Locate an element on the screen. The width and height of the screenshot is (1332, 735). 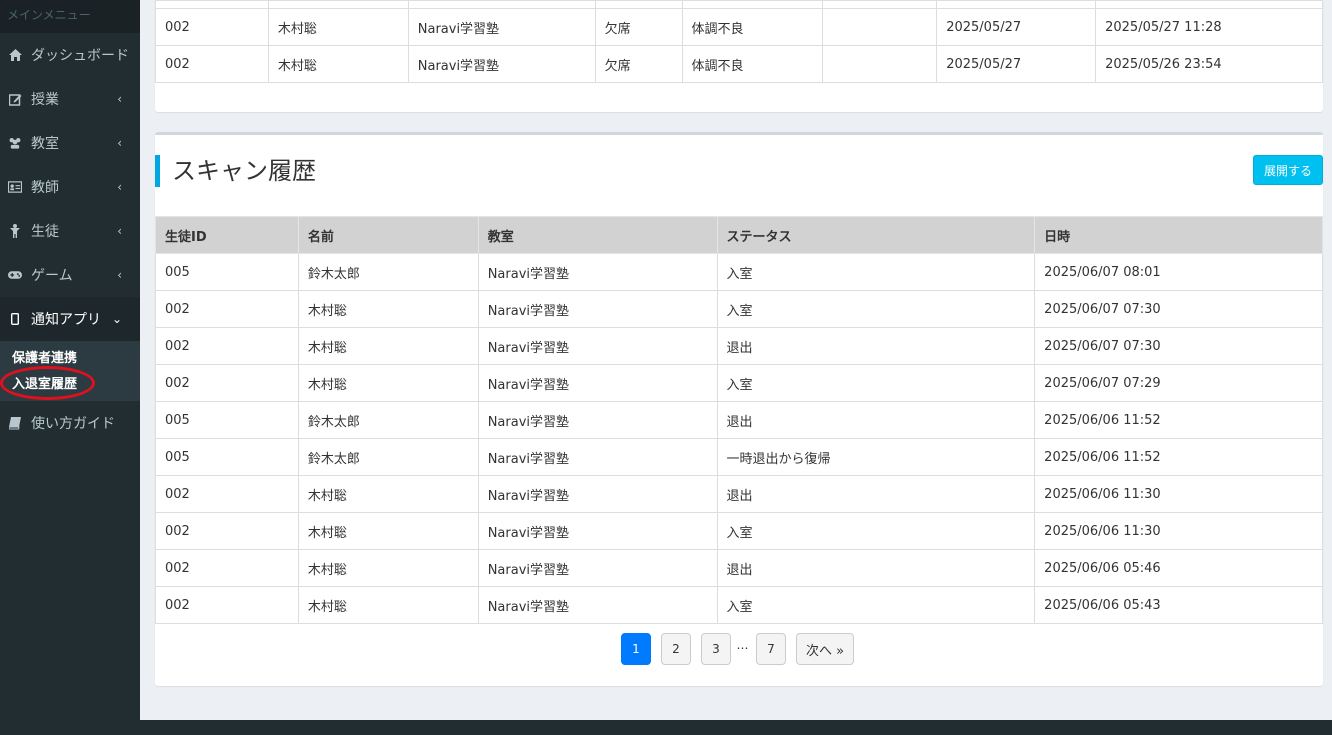
sidebar-item-lessons: 授業 ‹ is located at coordinates (70, 99).